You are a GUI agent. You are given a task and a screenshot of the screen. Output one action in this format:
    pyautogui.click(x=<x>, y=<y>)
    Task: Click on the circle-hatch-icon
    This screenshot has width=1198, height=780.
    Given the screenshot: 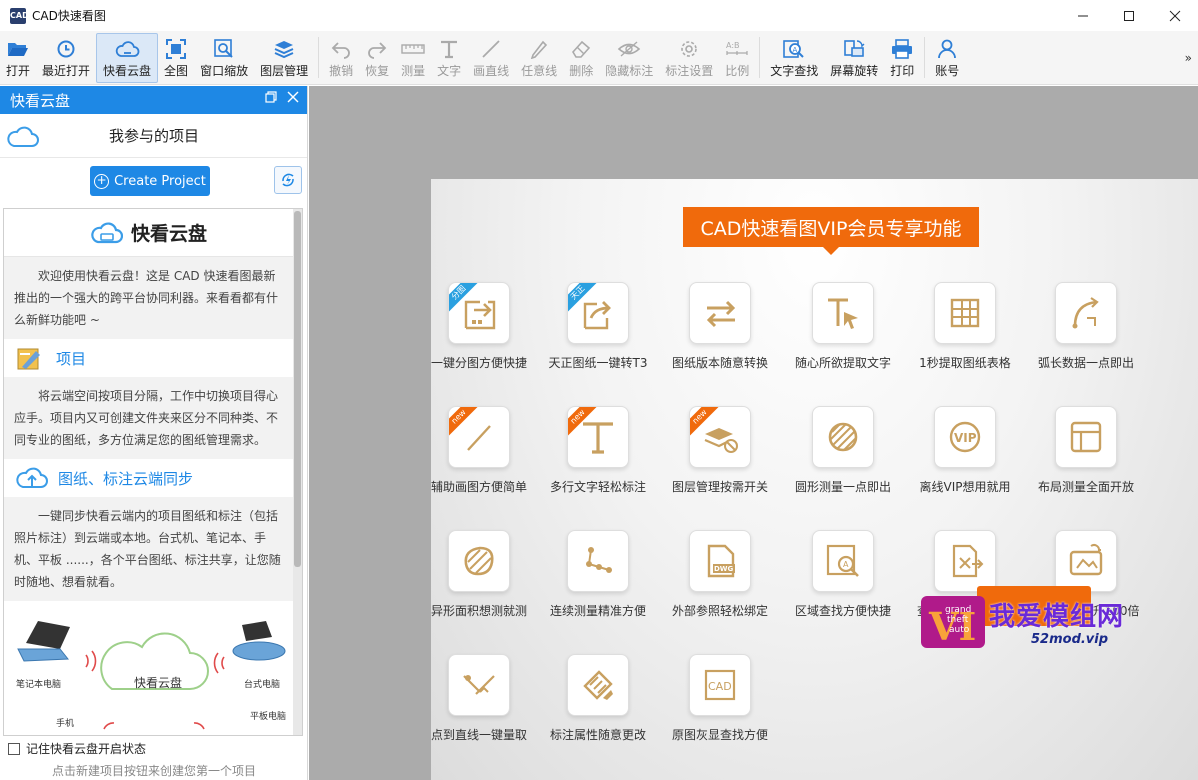 What is the action you would take?
    pyautogui.click(x=843, y=437)
    